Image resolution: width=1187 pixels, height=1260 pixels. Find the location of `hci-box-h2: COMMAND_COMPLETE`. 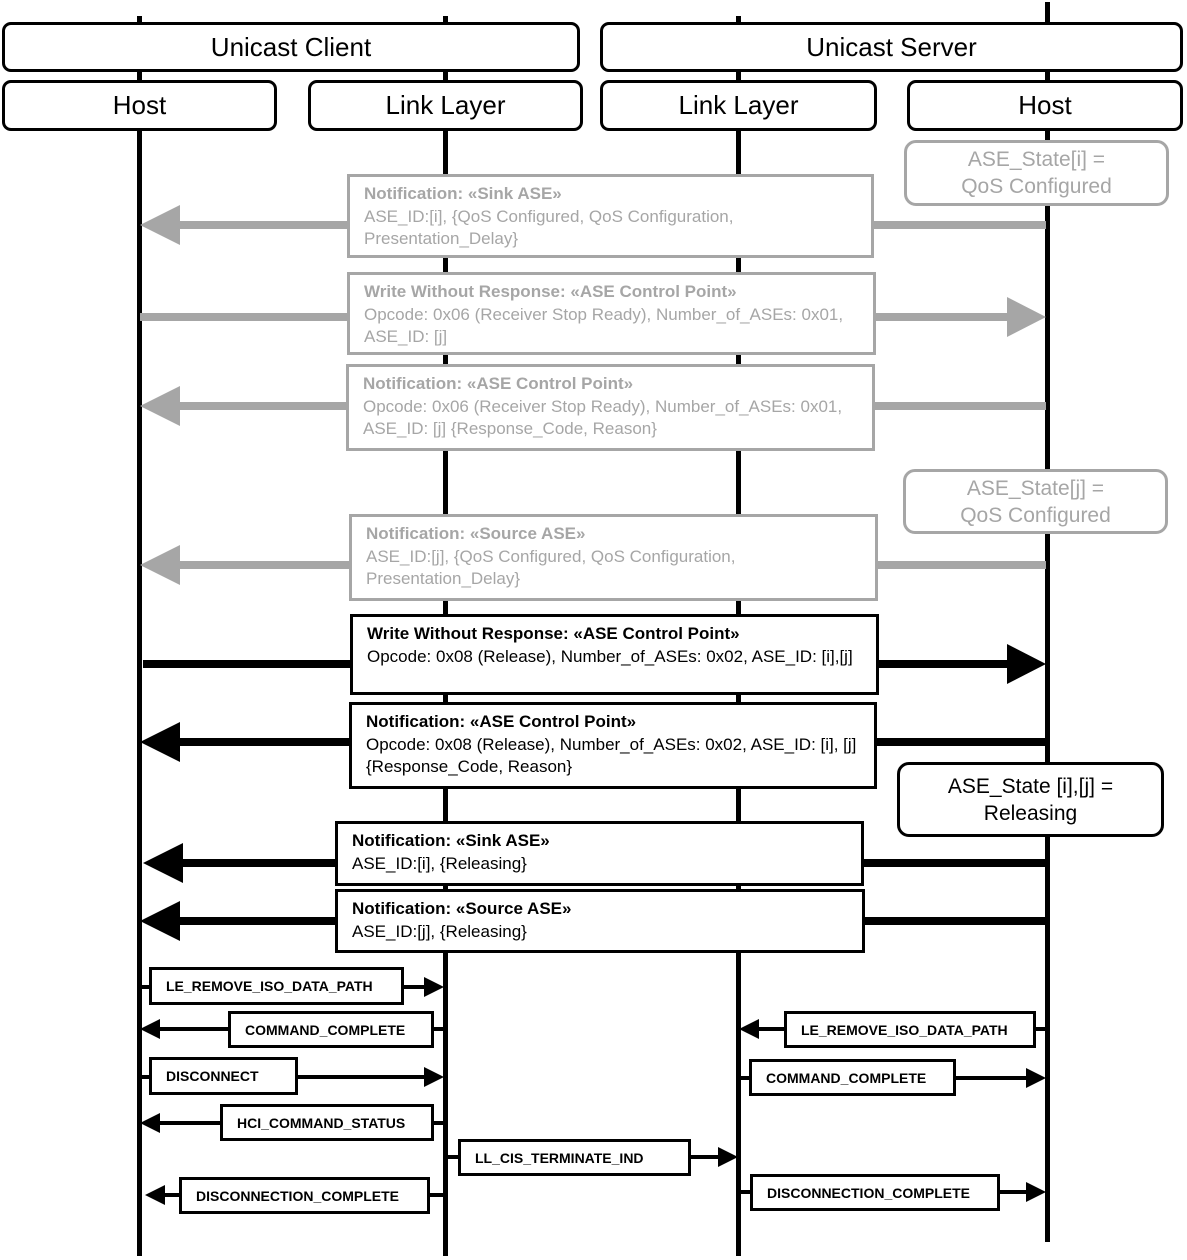

hci-box-h2: COMMAND_COMPLETE is located at coordinates (331, 1029).